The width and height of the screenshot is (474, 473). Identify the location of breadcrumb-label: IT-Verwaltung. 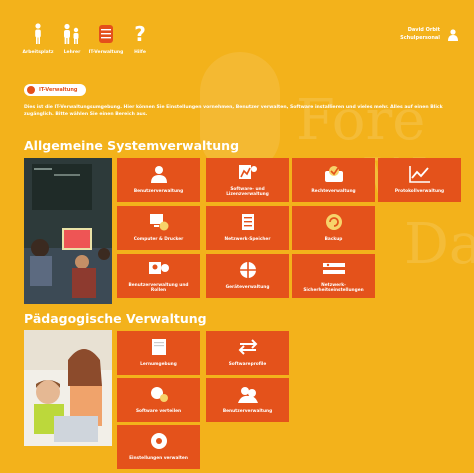
(58, 90).